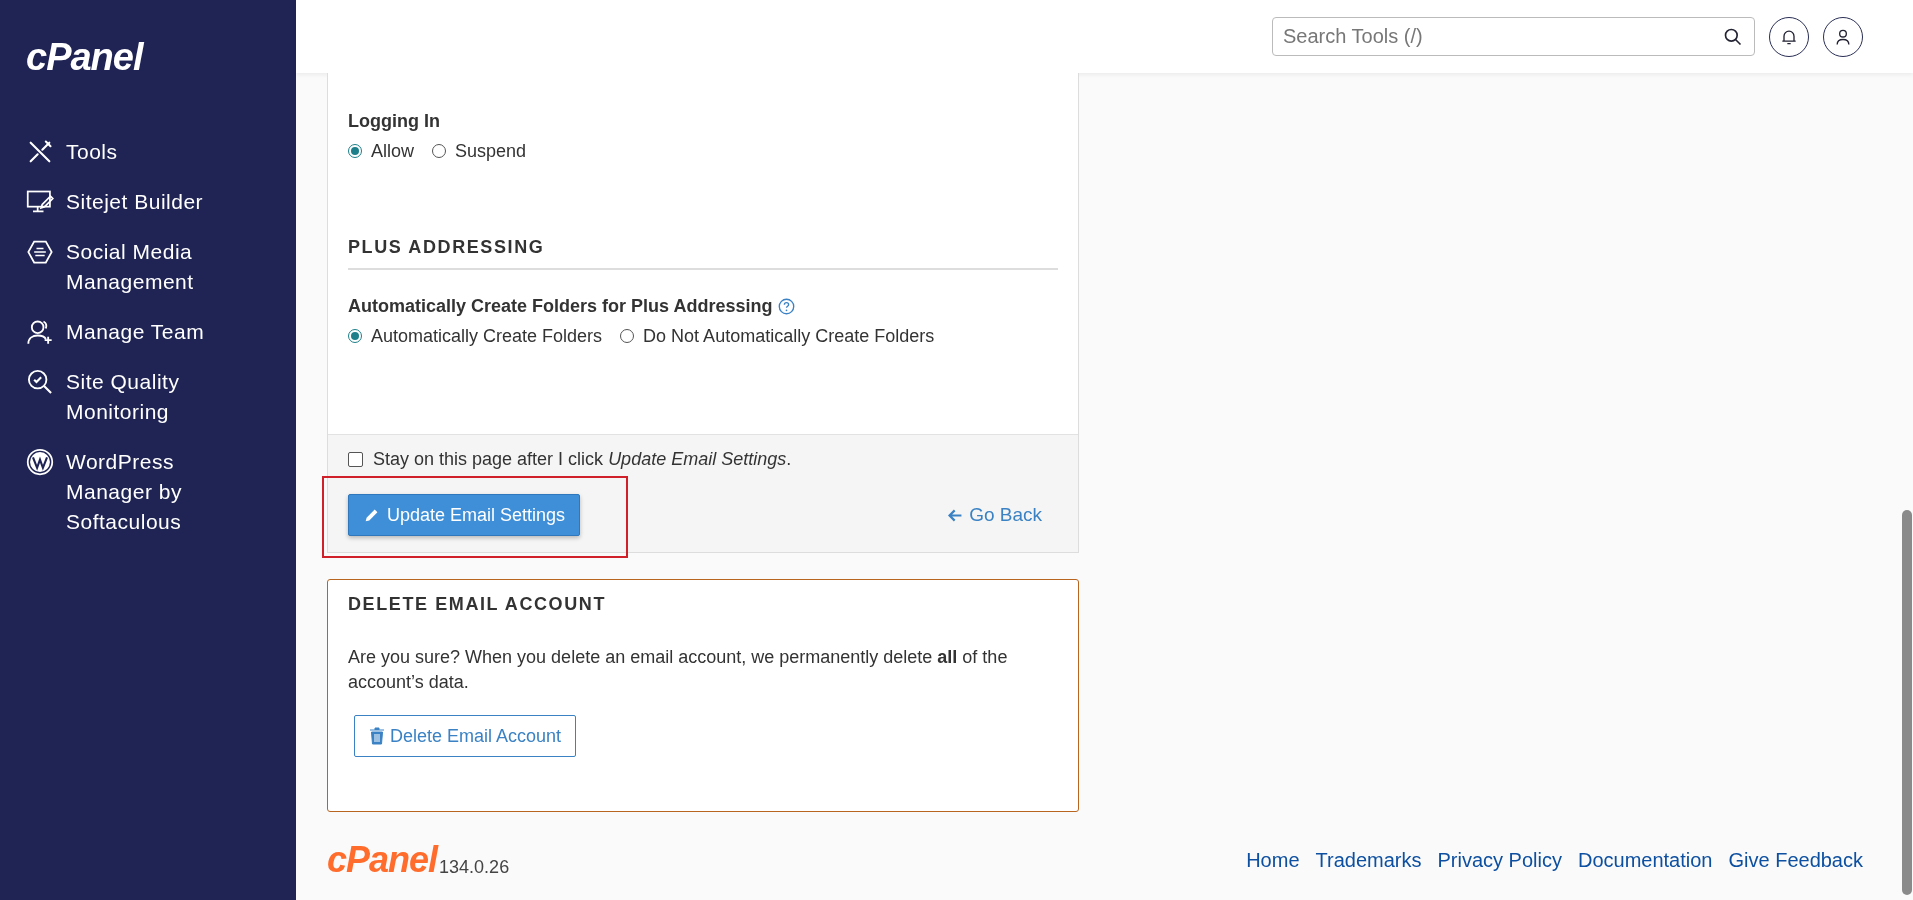 The image size is (1913, 900). Describe the element at coordinates (1645, 860) in the screenshot. I see `footer-link: Documentation` at that location.